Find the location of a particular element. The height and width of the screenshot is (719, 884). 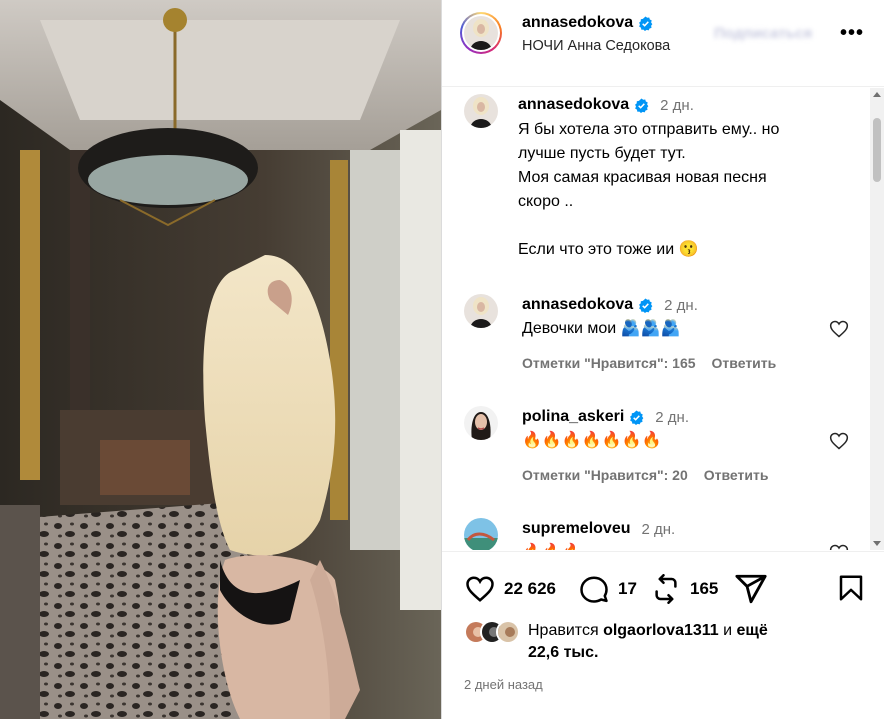

liked-by-text: Нравится olgaorlova1311 и ещё 22,6 тыс. is located at coordinates (698, 642).